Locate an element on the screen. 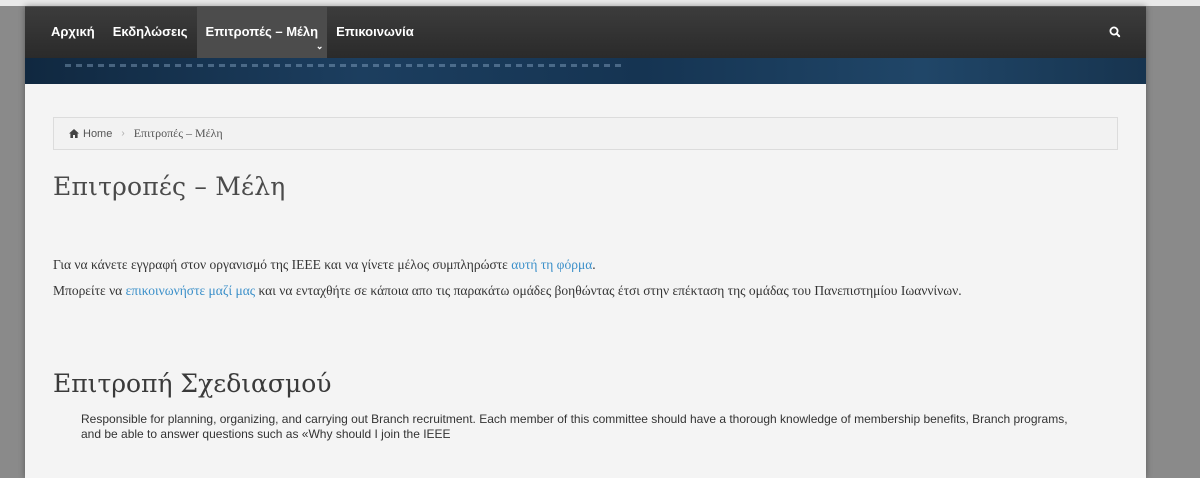 This screenshot has width=1200, height=478. nav-item-home: Αρχική is located at coordinates (73, 33).